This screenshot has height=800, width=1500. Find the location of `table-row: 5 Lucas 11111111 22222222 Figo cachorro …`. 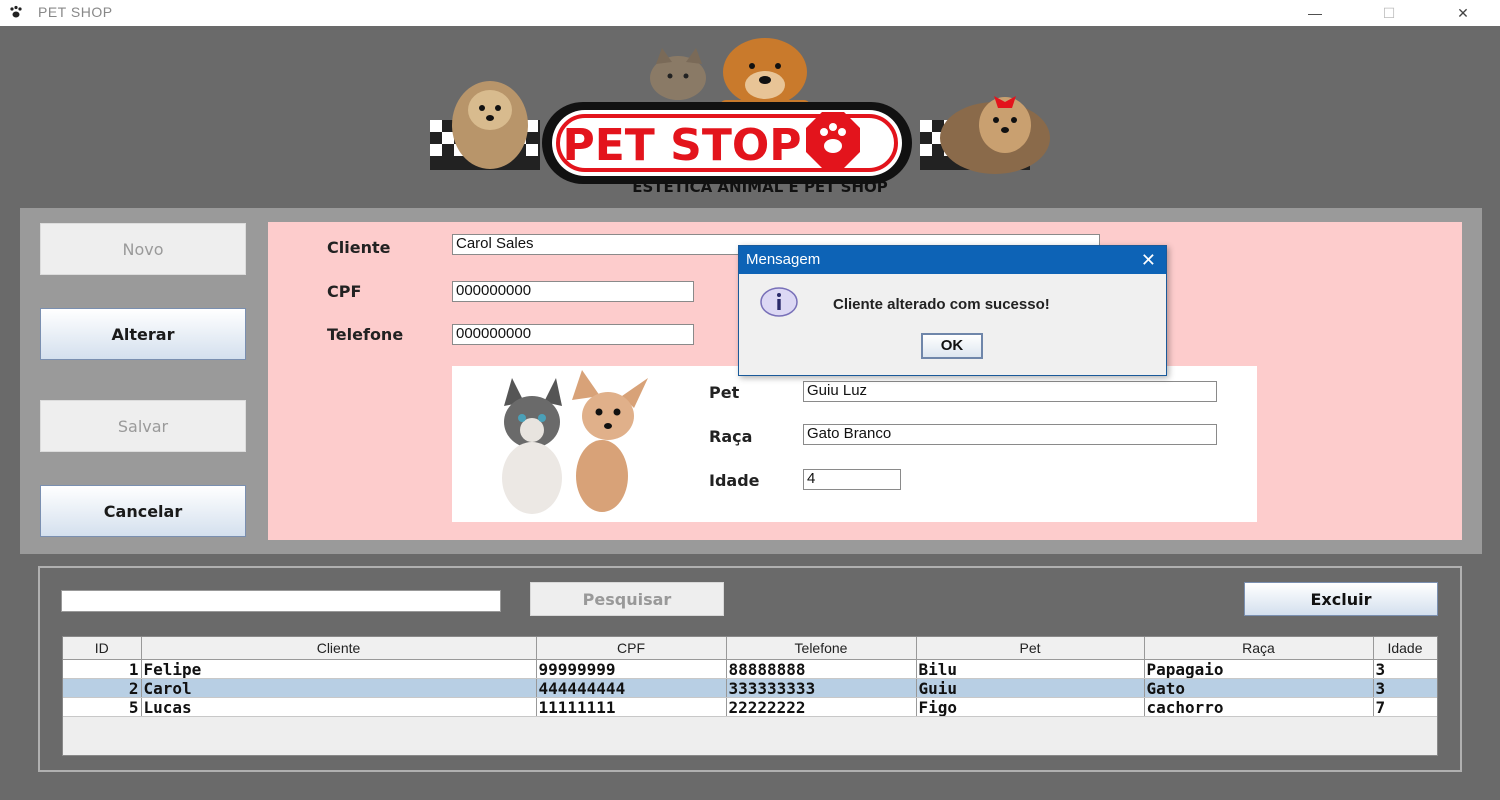

table-row: 5 Lucas 11111111 22222222 Figo cachorro … is located at coordinates (750, 707).